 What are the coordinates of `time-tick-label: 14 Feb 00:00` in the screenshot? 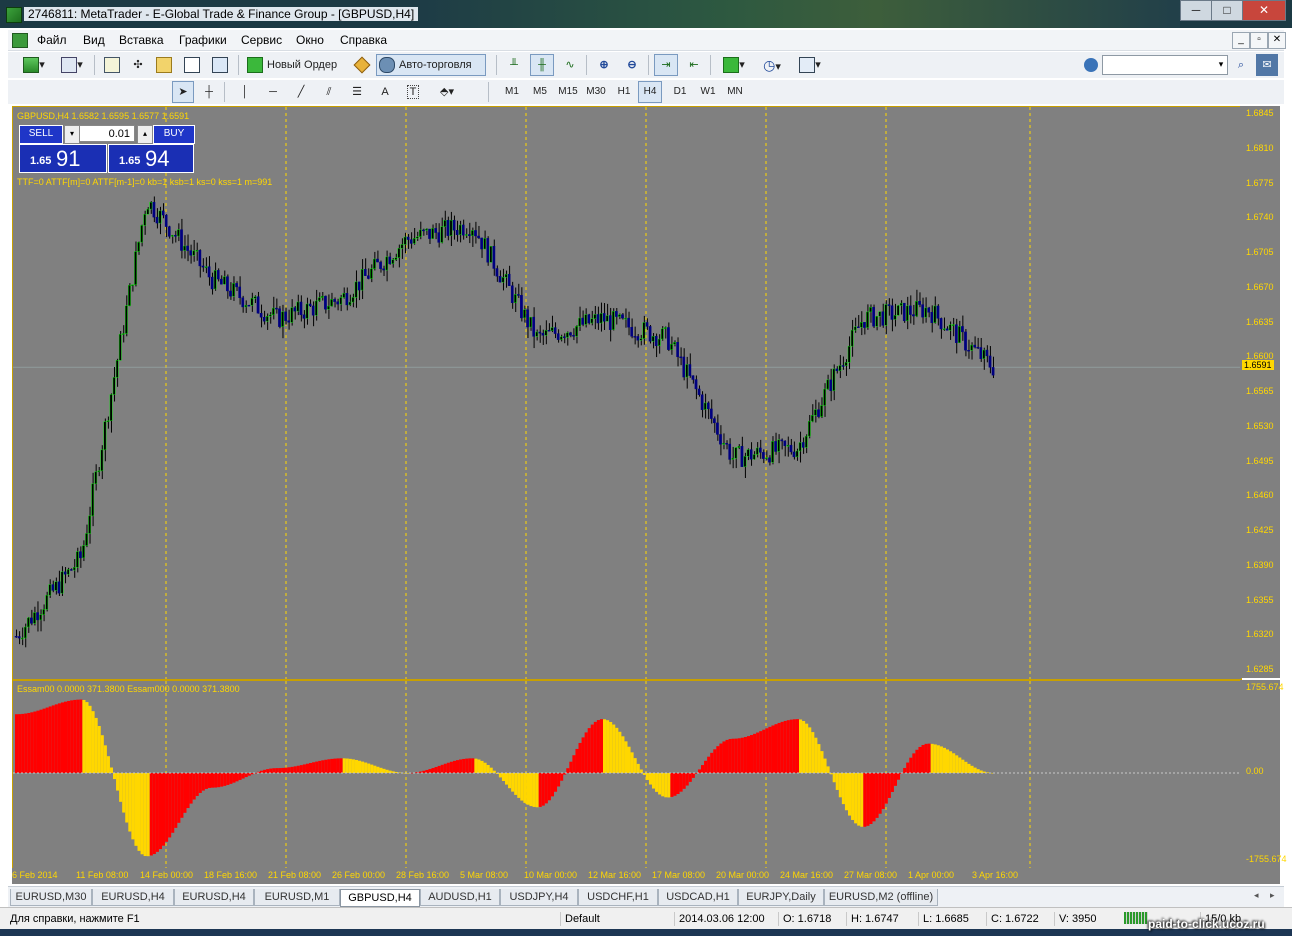 It's located at (167, 875).